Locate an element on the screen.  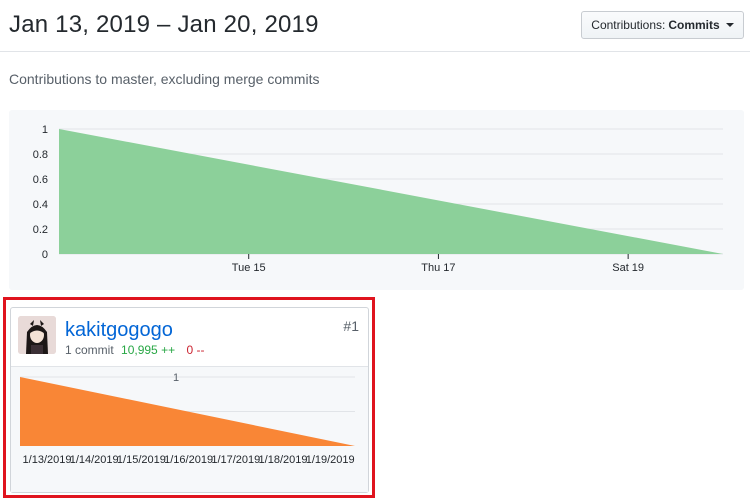
avatar is located at coordinates (37, 335).